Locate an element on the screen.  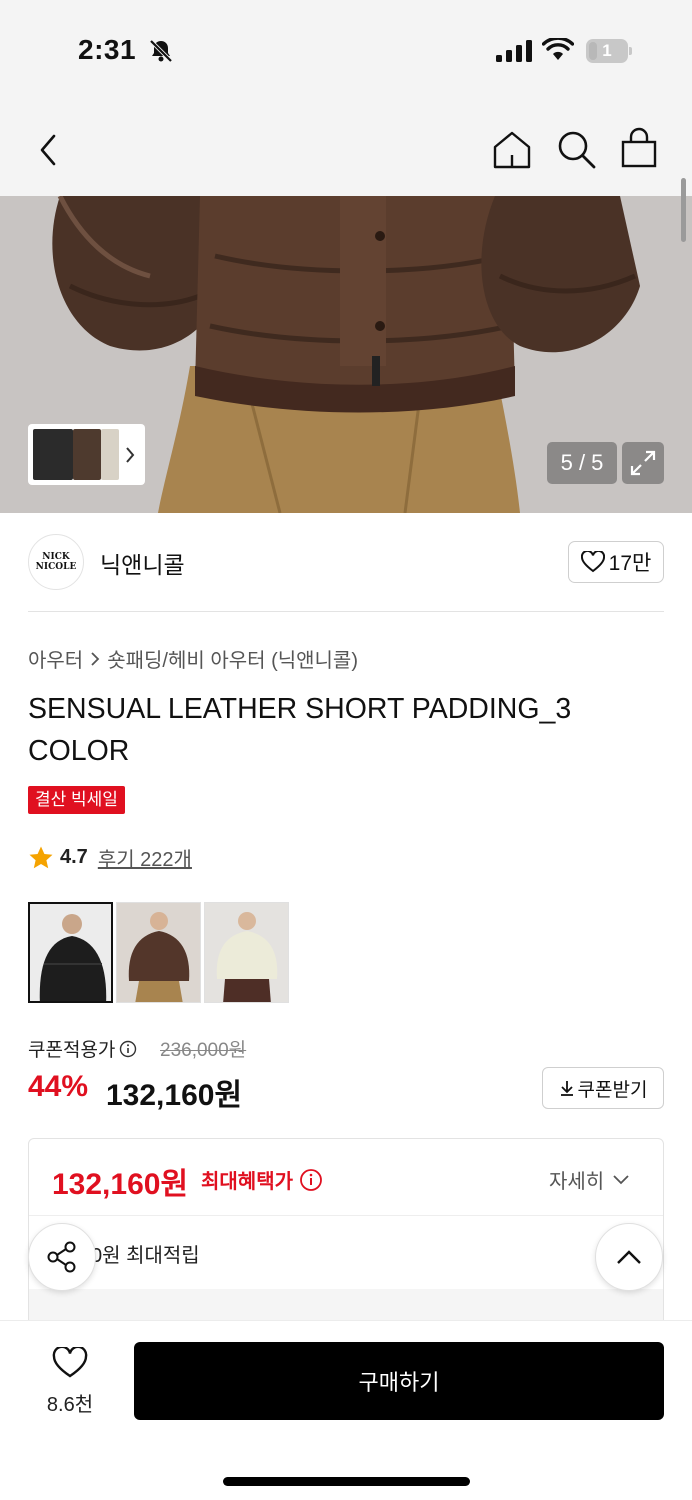
brand-logo: NICK NICOLE is located at coordinates (56, 562).